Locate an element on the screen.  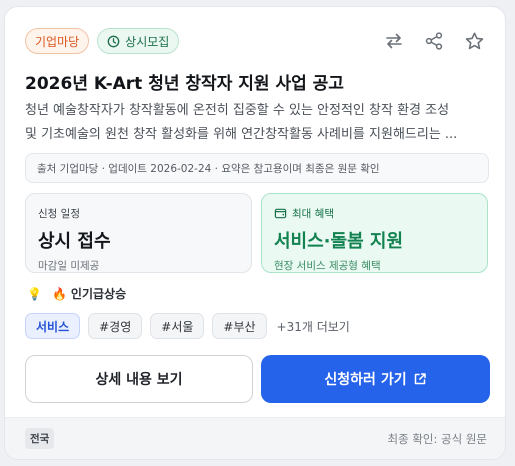
benefit-label-row: 최대 혜택 is located at coordinates (374, 213).